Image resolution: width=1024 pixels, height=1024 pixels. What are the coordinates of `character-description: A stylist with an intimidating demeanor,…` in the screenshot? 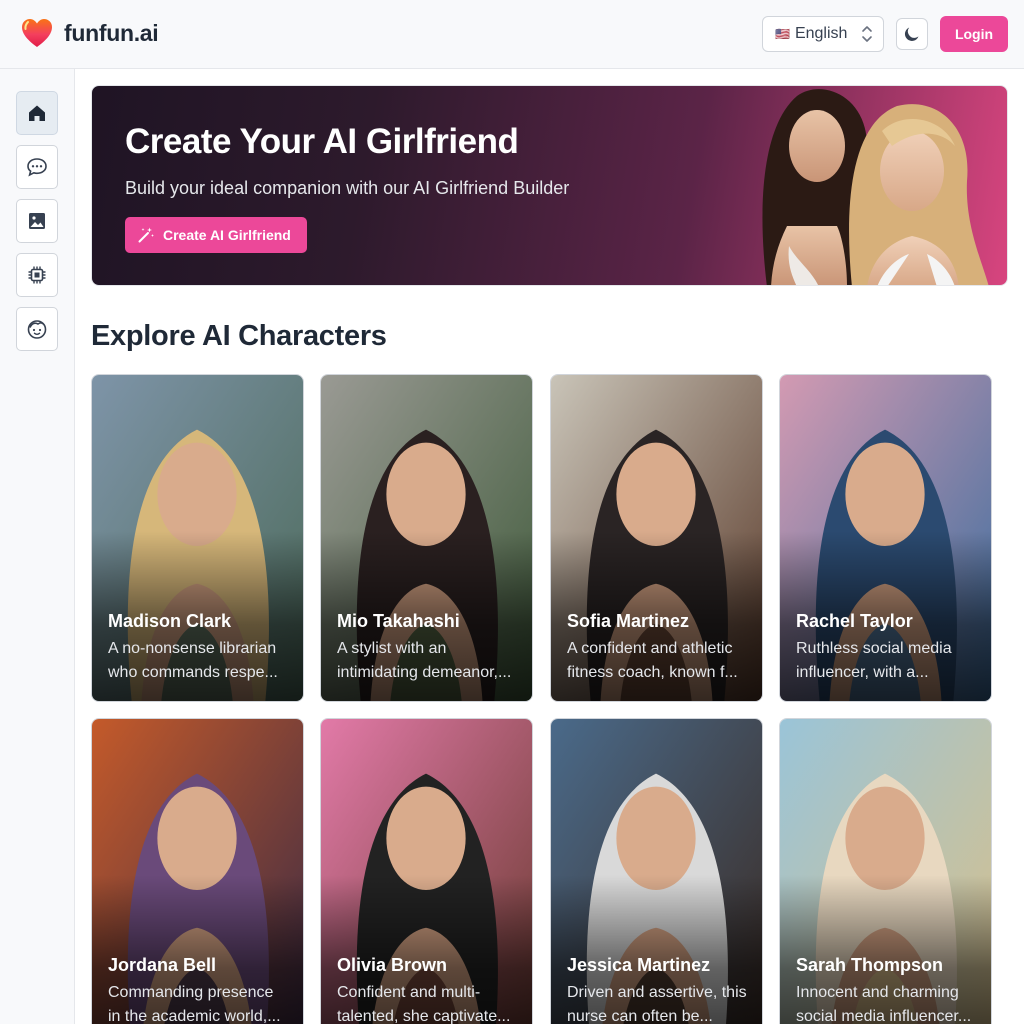 It's located at (424, 660).